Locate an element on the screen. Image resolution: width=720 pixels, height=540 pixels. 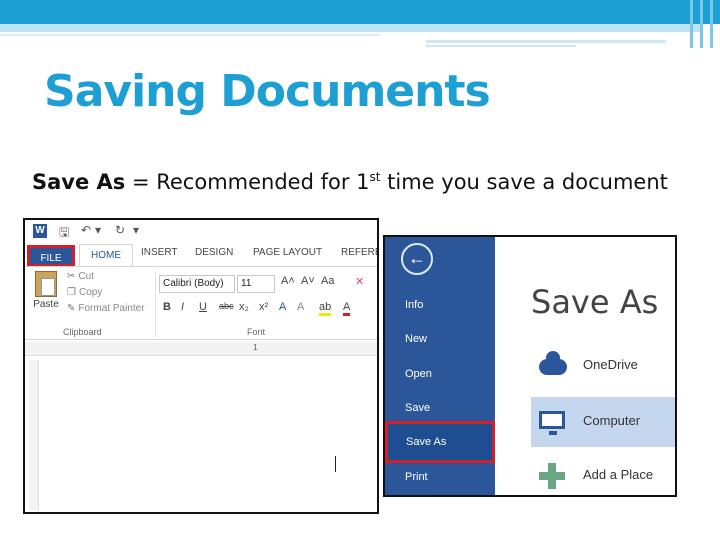
header-band is located at coordinates (350, 28).